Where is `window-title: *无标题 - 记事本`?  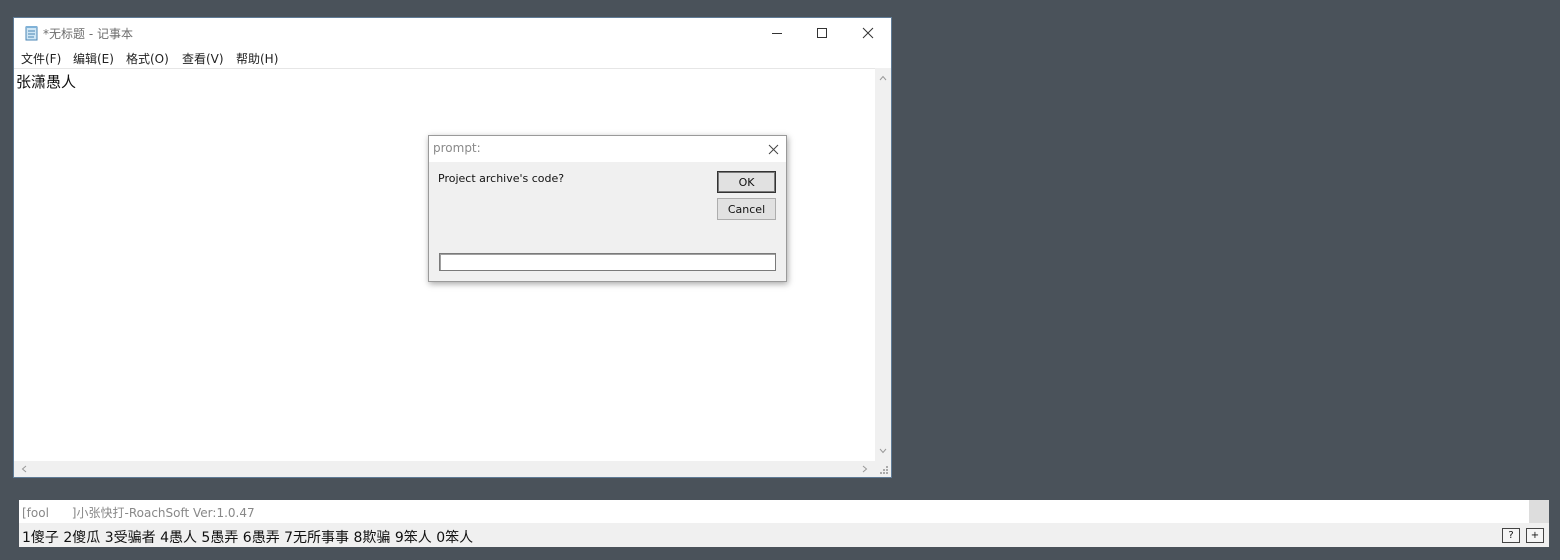
window-title: *无标题 - 记事本 is located at coordinates (88, 34).